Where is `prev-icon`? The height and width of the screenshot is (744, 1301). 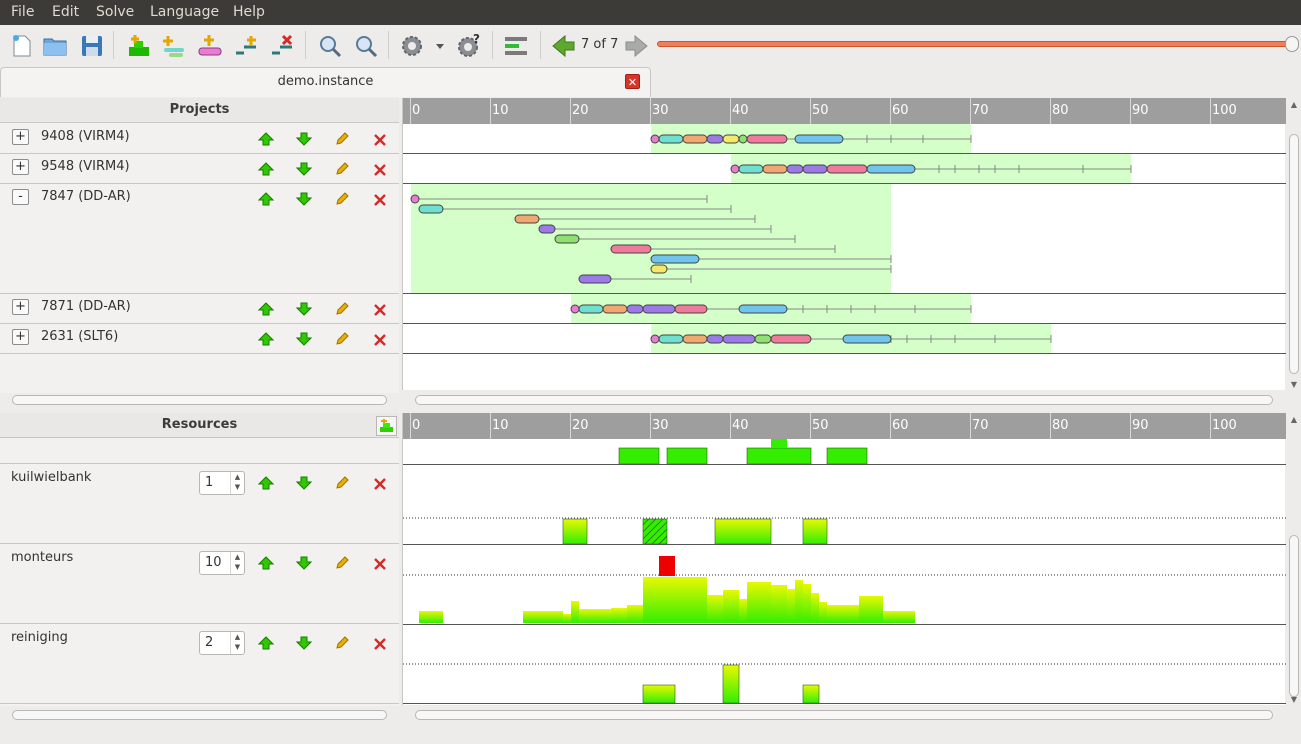 prev-icon is located at coordinates (563, 46).